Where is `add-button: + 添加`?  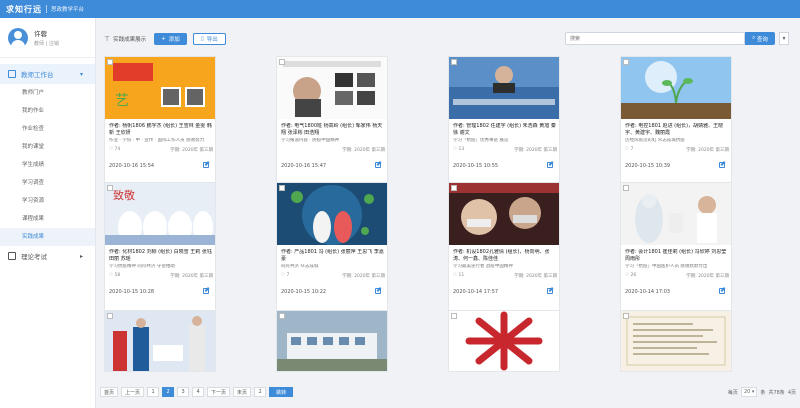 add-button: + 添加 is located at coordinates (170, 39).